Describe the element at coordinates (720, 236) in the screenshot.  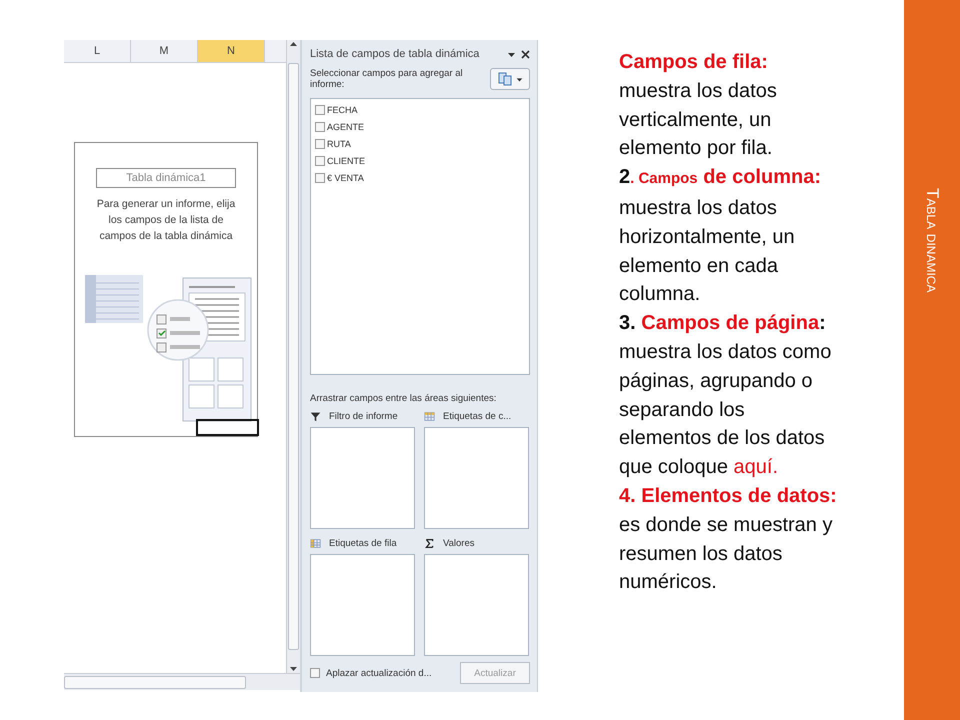
I see `paragraph: 2. Campos de columna: muestra los datos horizontalmente, un elemento en cada columna.` at that location.